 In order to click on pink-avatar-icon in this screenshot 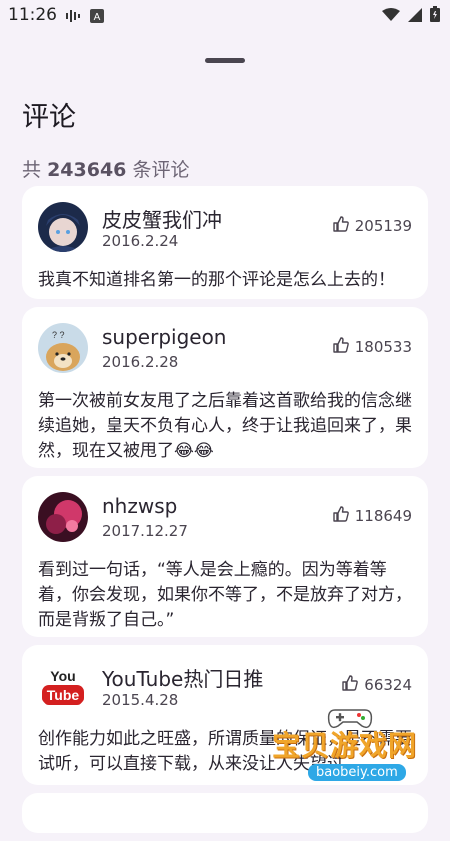, I will do `click(63, 517)`.